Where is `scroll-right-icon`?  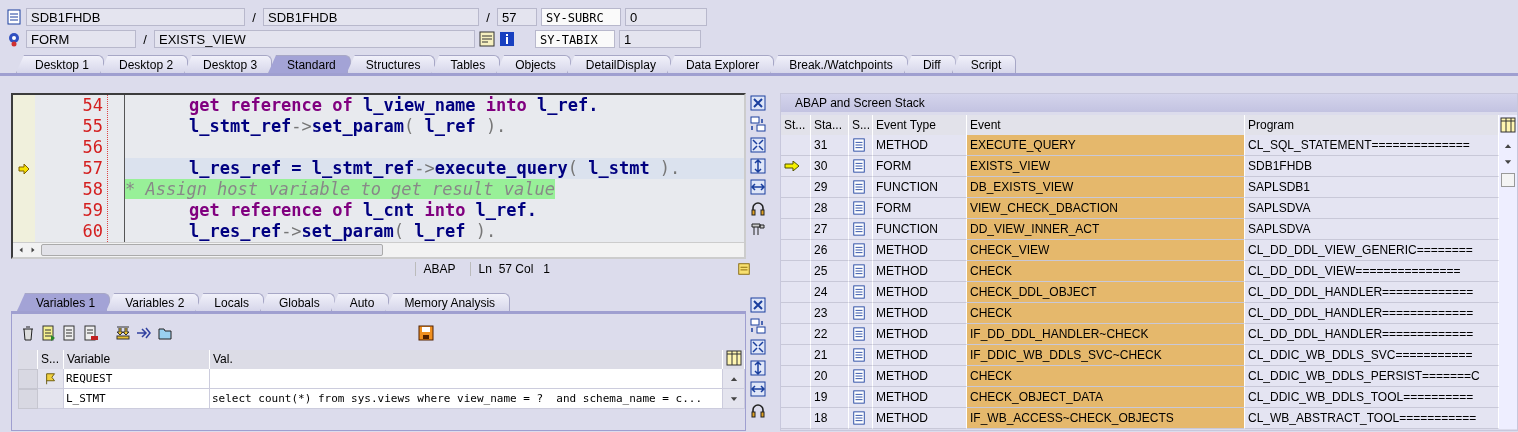 scroll-right-icon is located at coordinates (33, 250).